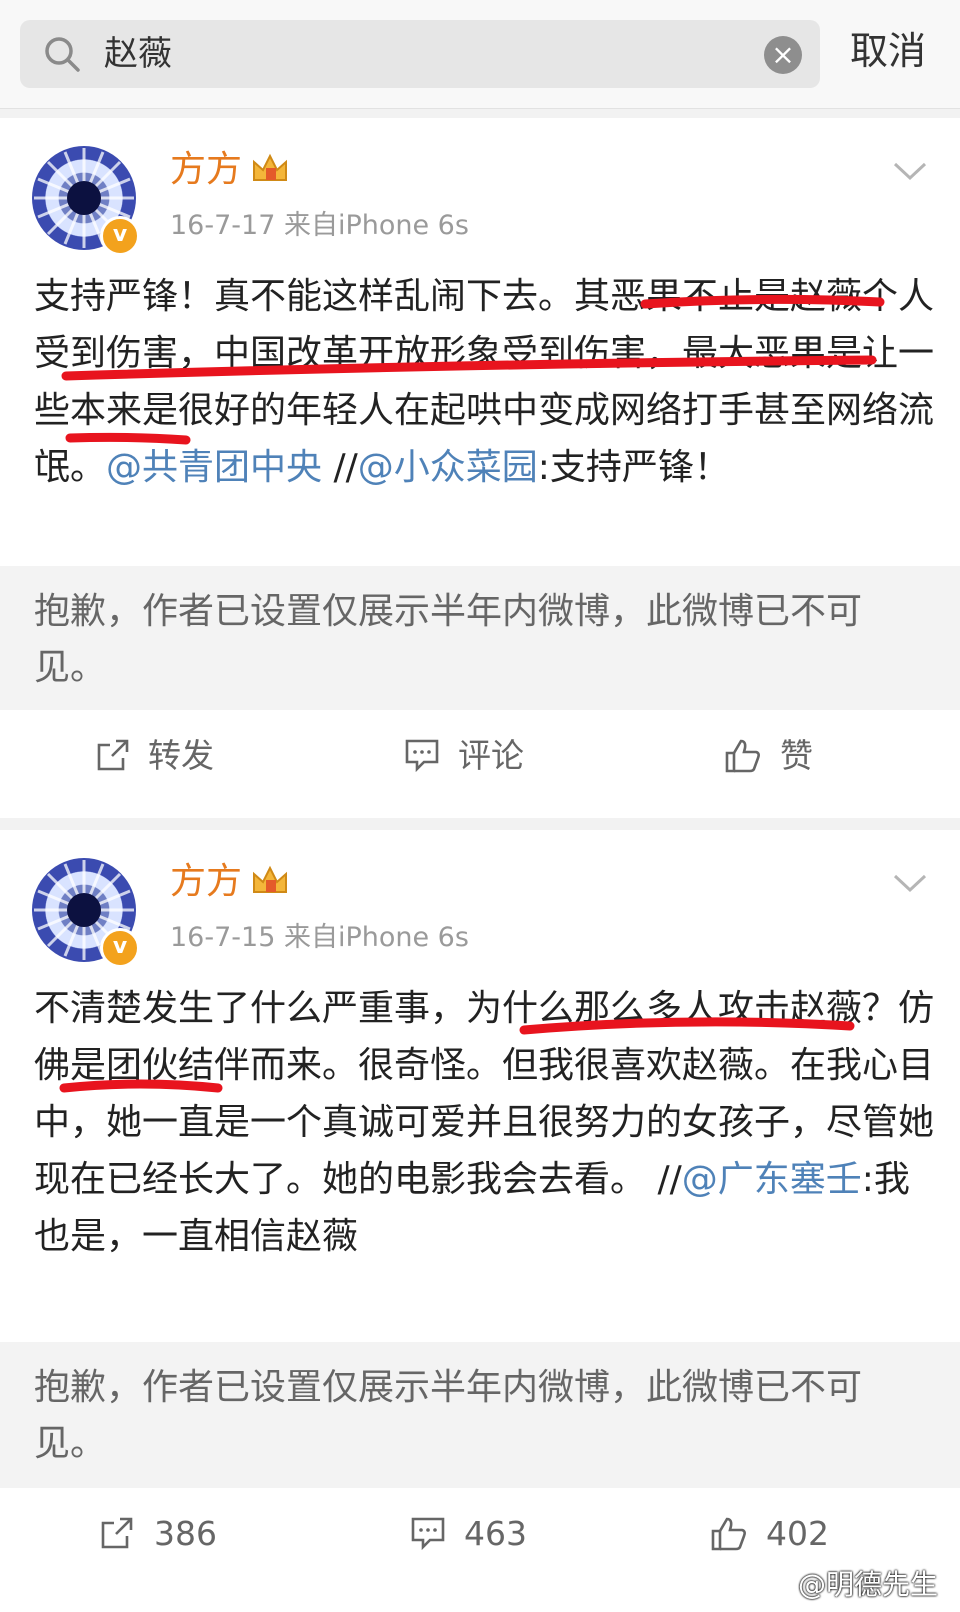 The image size is (960, 1612). I want to click on like-button: 402, so click(790, 1534).